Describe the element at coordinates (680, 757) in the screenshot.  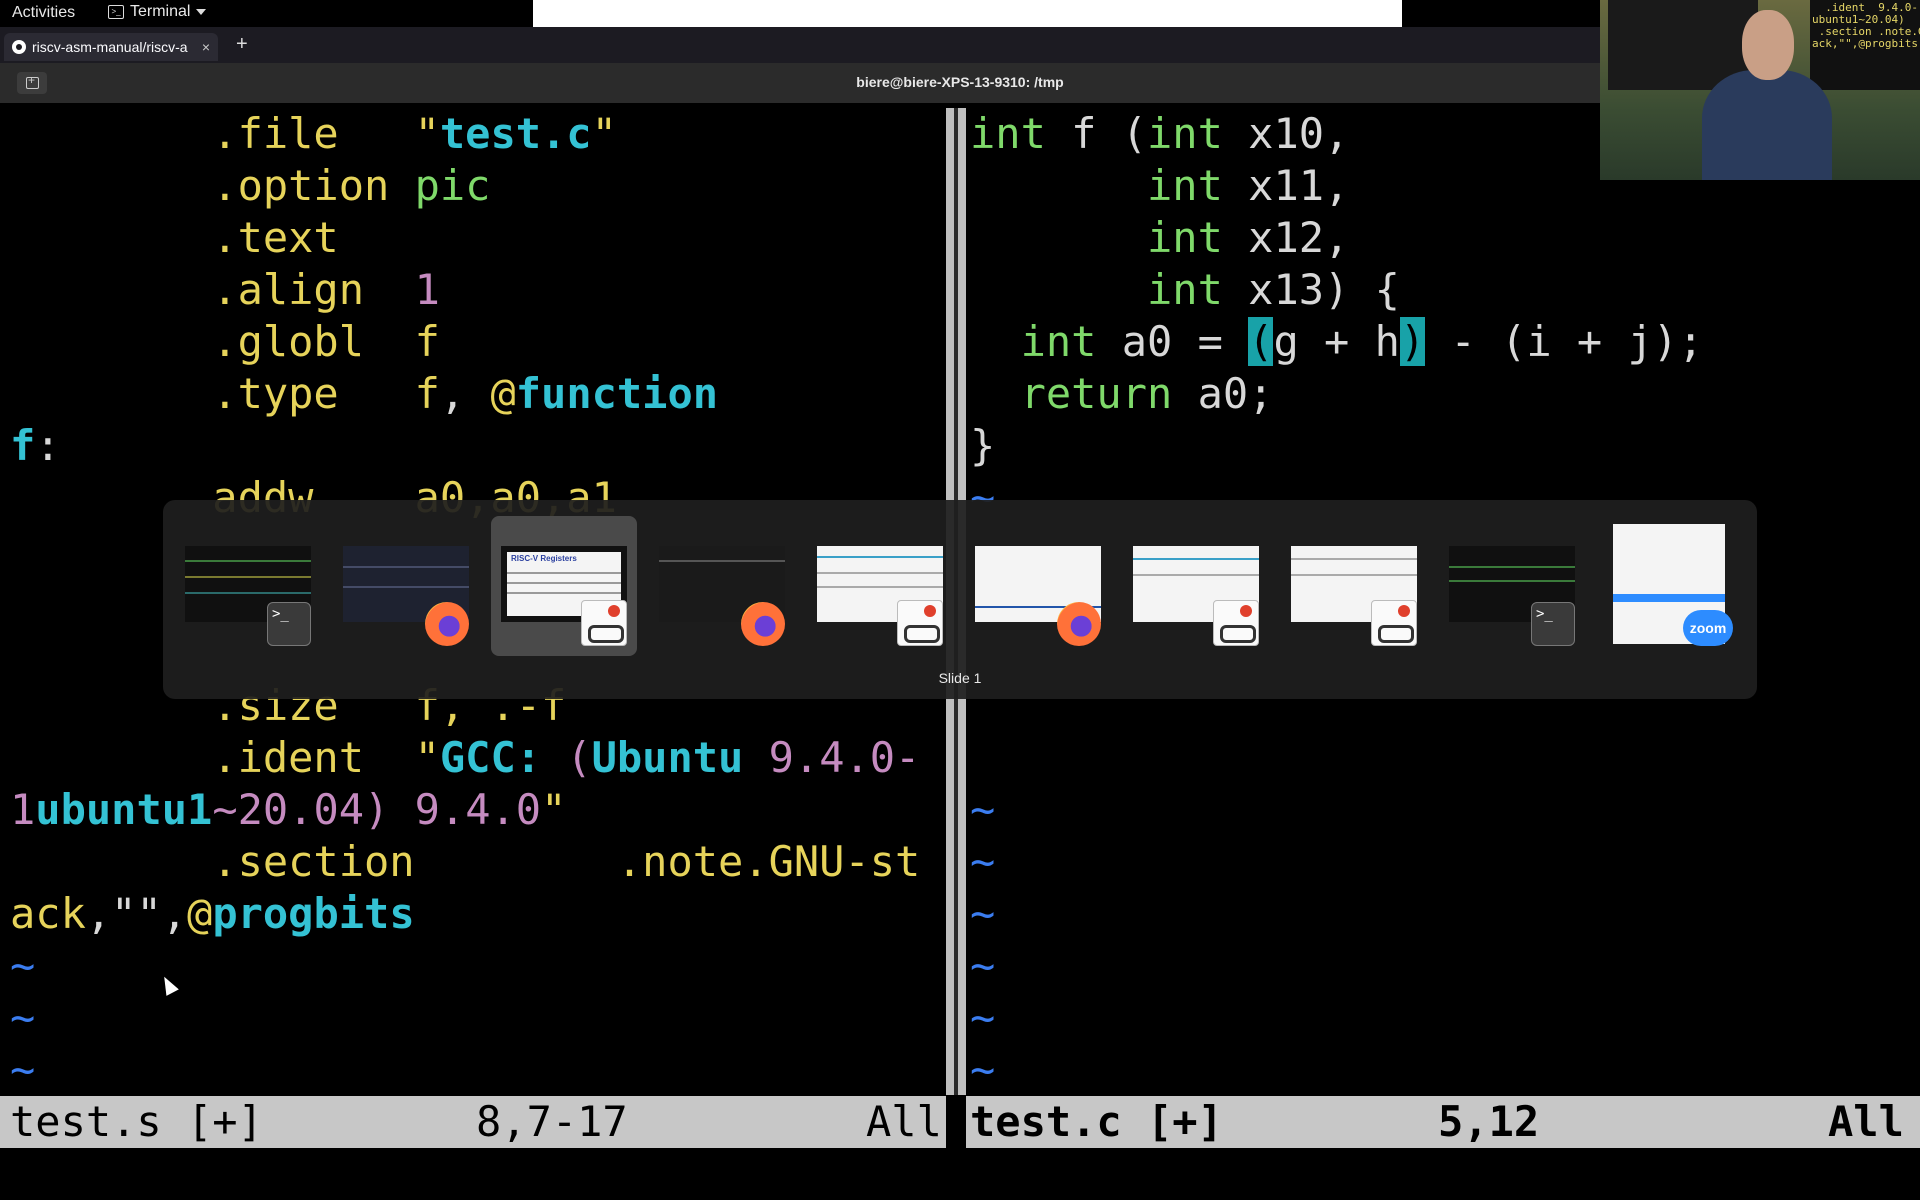
I see `string: Ubuntu` at that location.